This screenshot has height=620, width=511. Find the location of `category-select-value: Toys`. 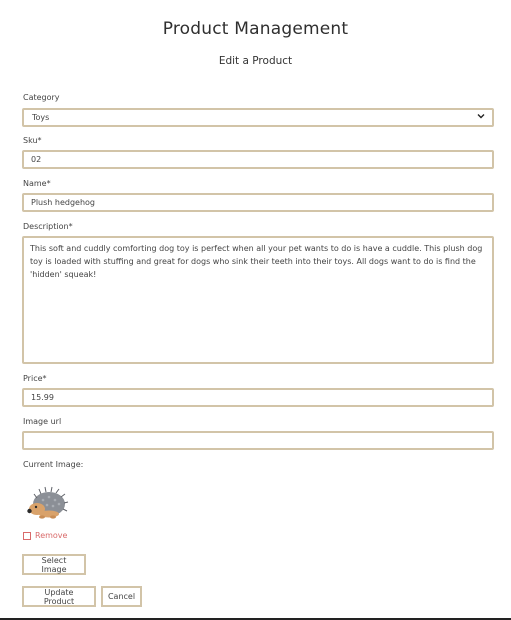

category-select-value: Toys is located at coordinates (41, 117).